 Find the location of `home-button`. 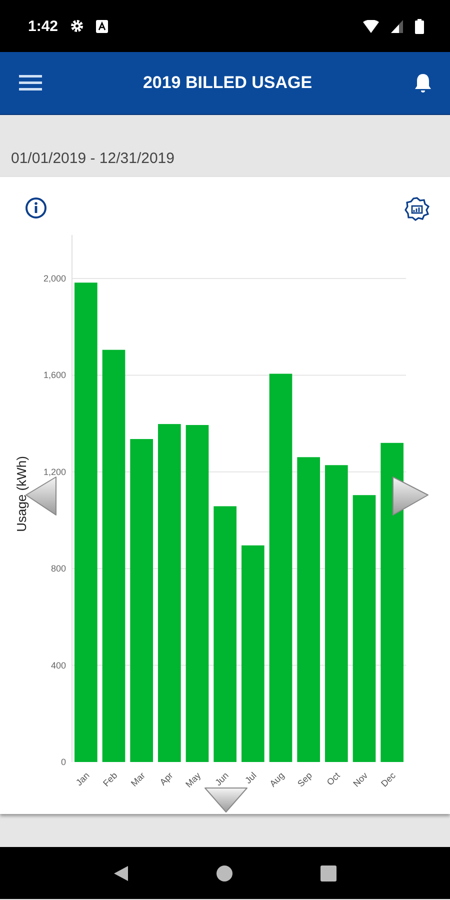

home-button is located at coordinates (224, 873).